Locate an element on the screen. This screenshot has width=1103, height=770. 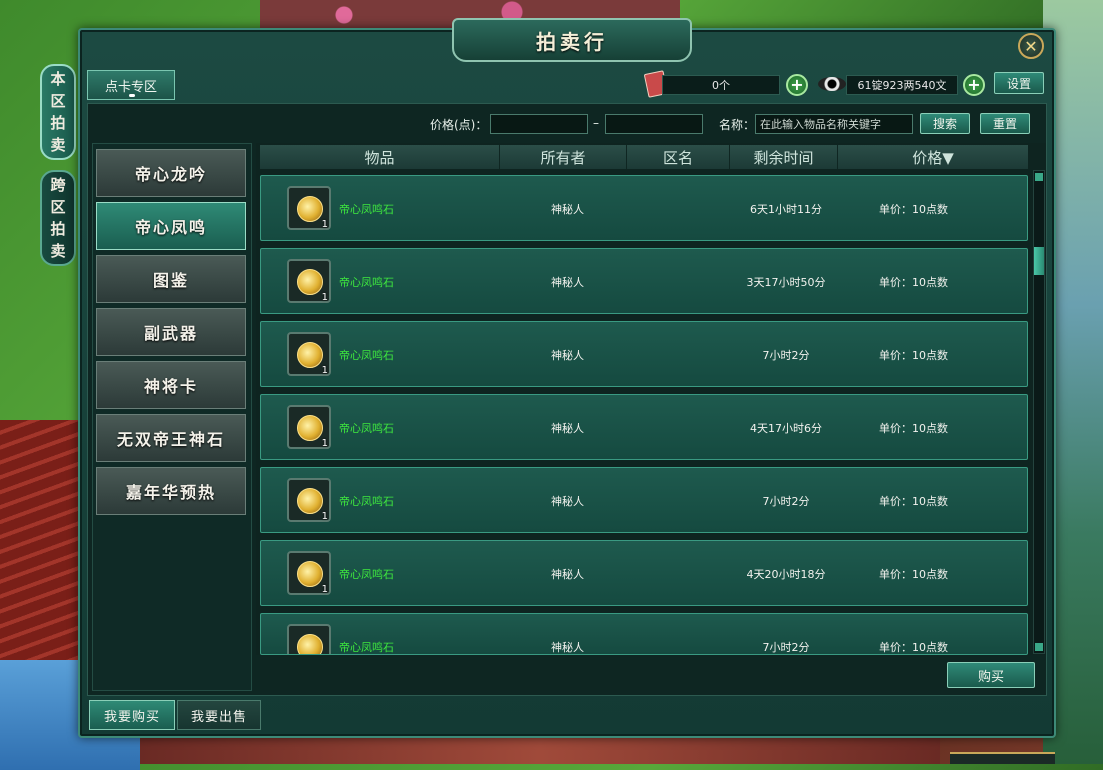
add-money-button: + is located at coordinates (974, 85).